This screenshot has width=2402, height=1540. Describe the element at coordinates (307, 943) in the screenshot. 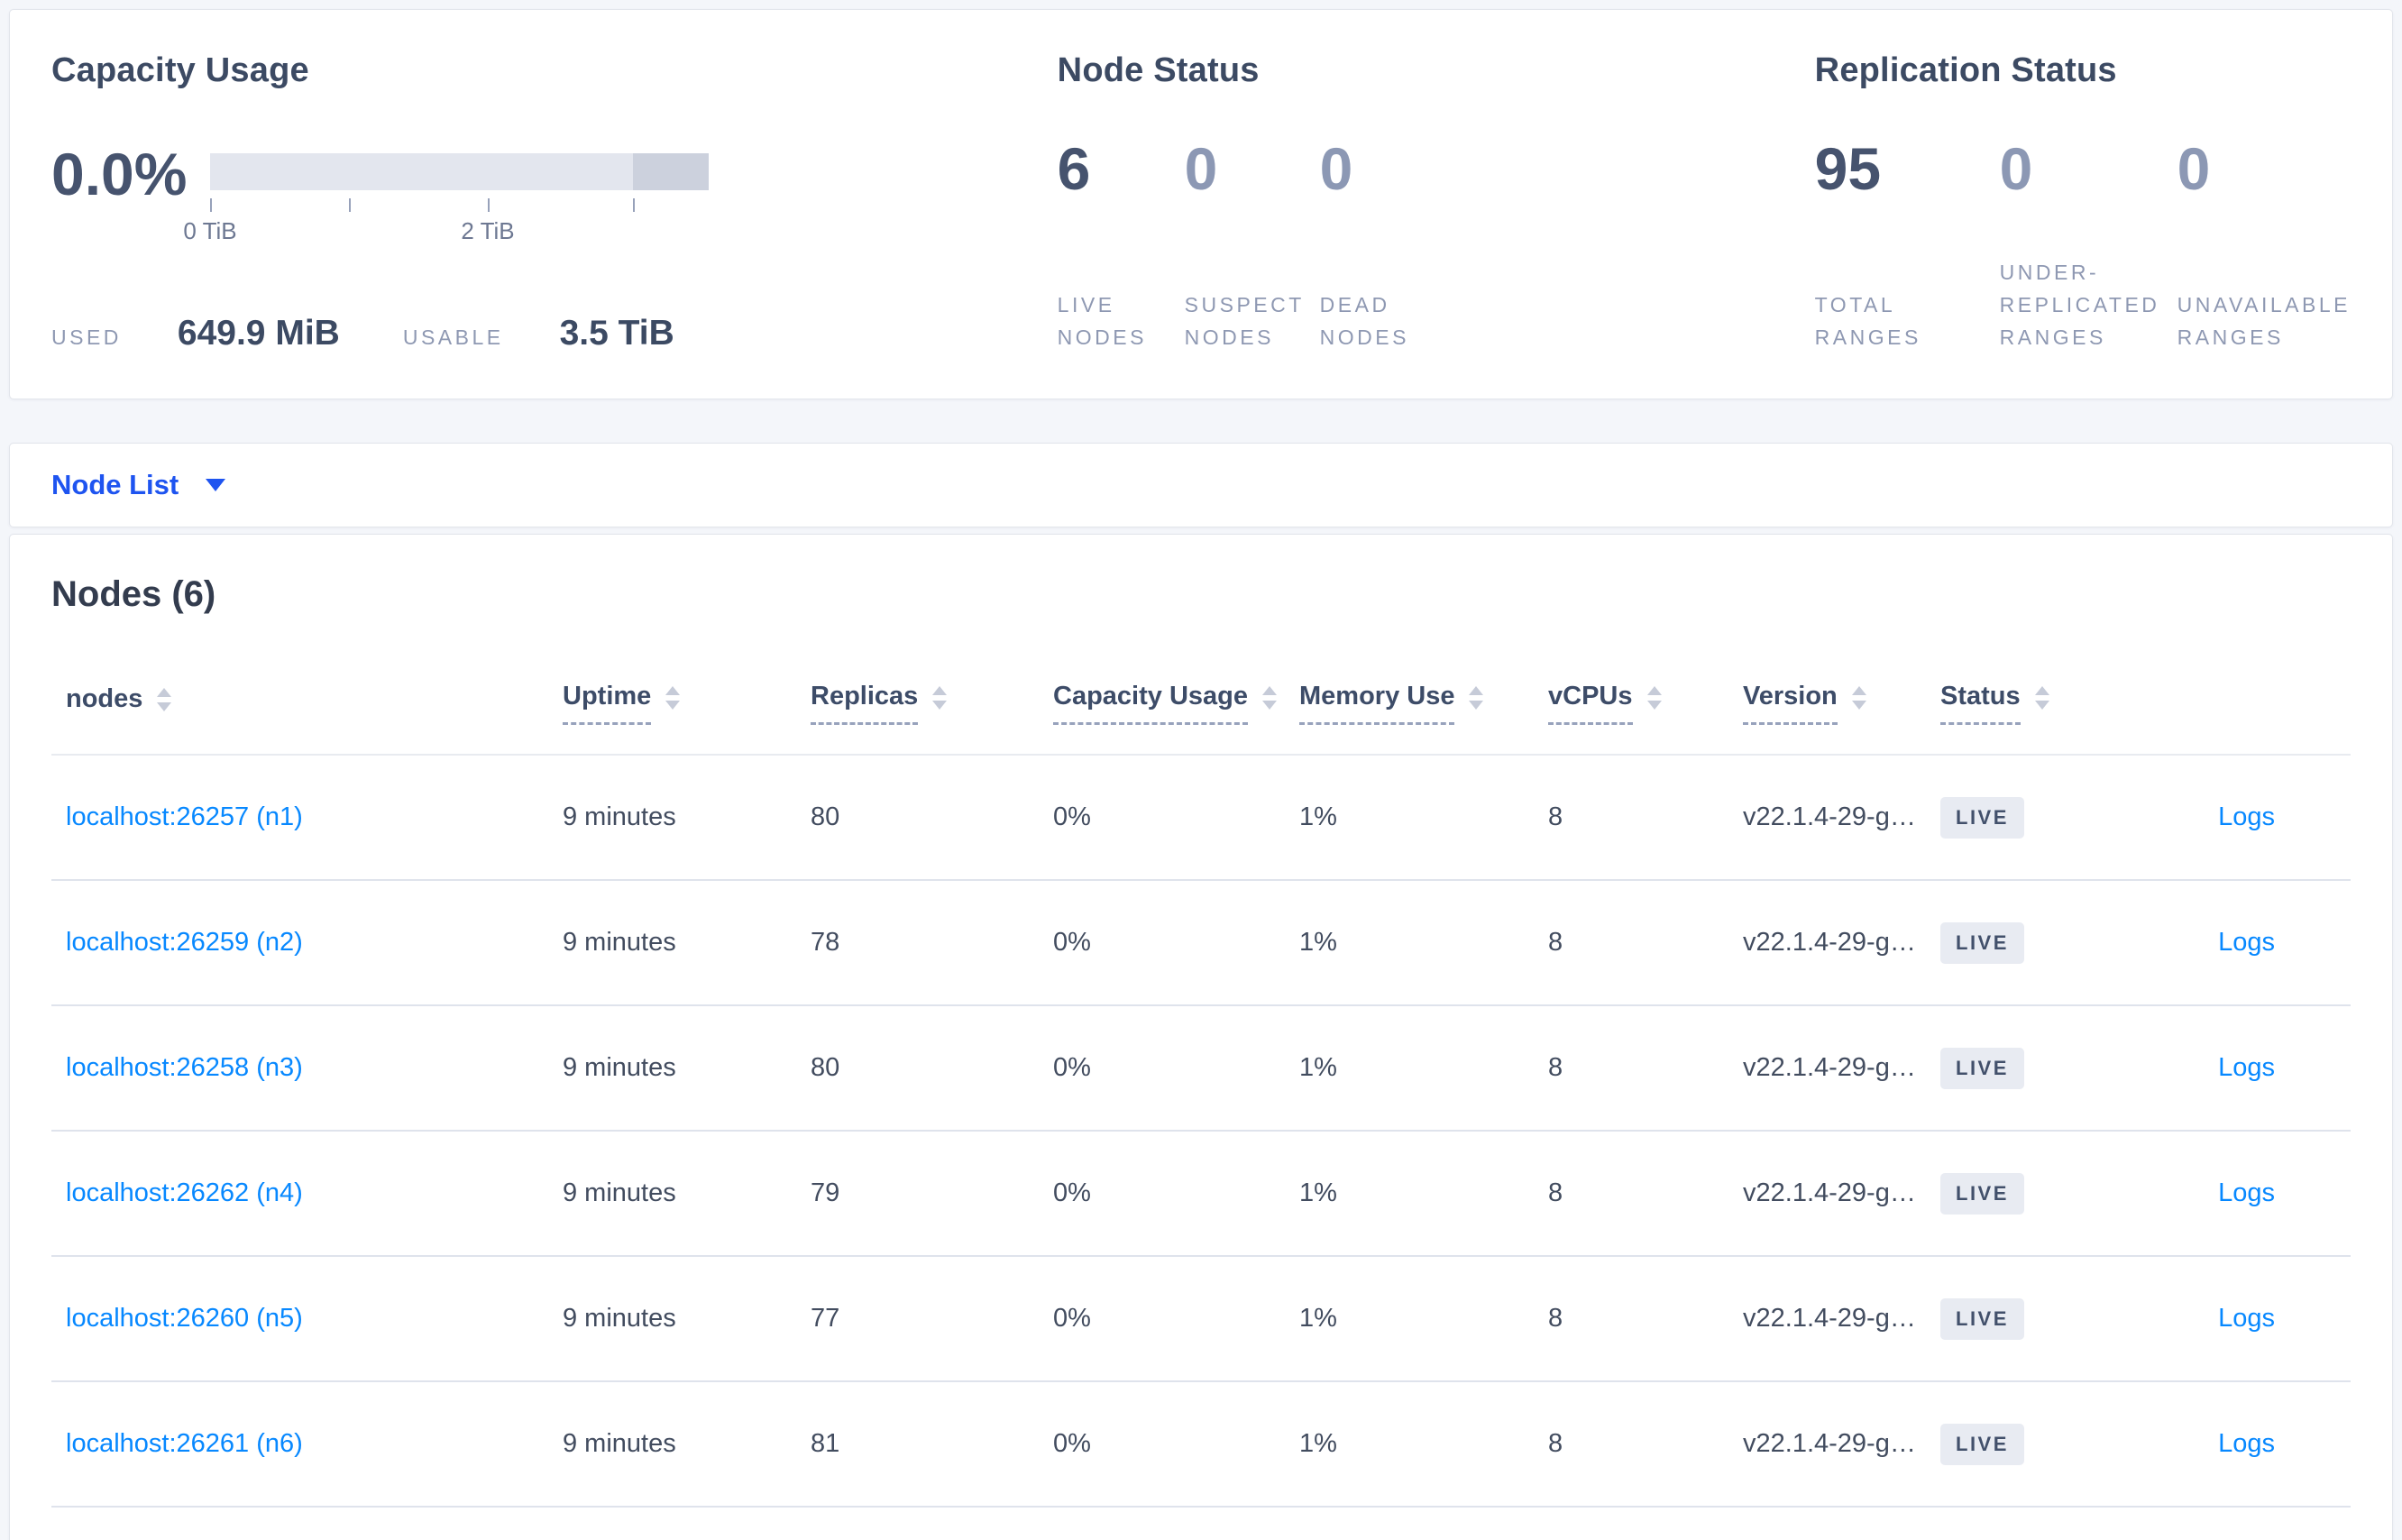

I see `node-cell: localhost:26259 (n2)` at that location.